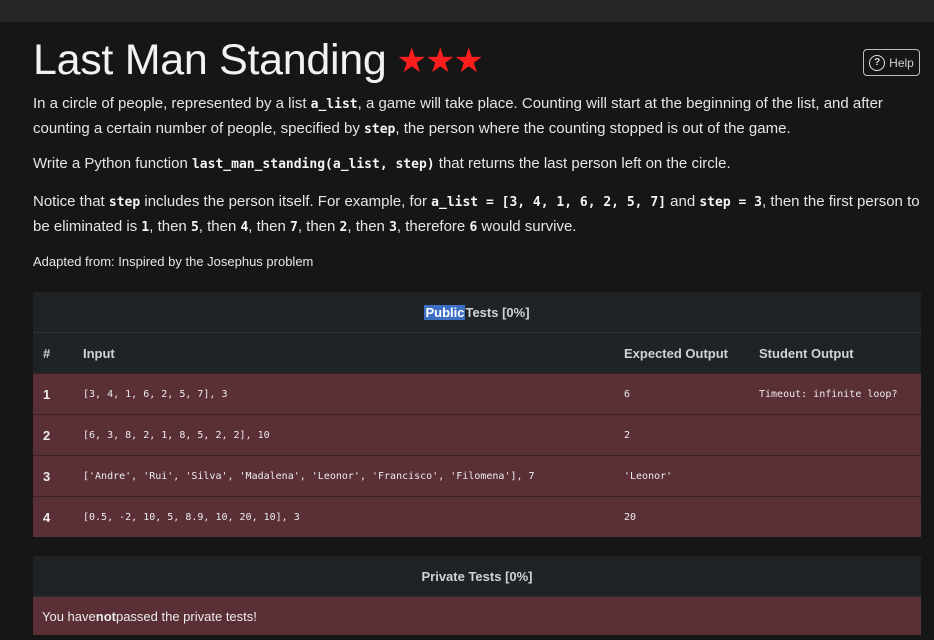  I want to click on expected-output: 2, so click(691, 435).